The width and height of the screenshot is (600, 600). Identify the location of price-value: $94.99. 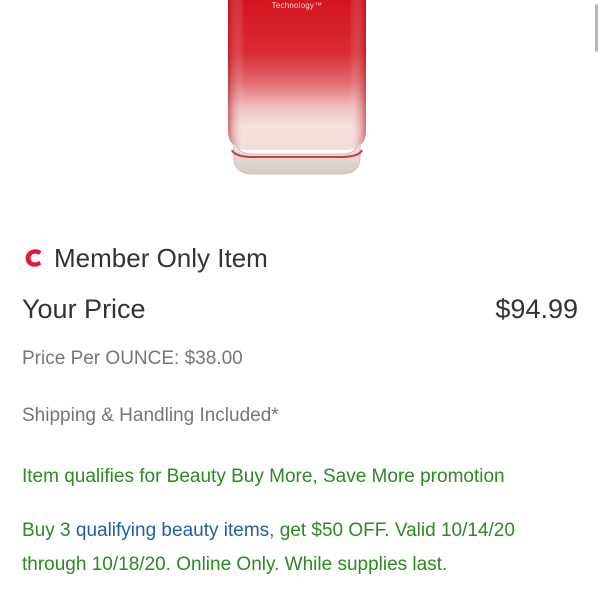
(536, 309).